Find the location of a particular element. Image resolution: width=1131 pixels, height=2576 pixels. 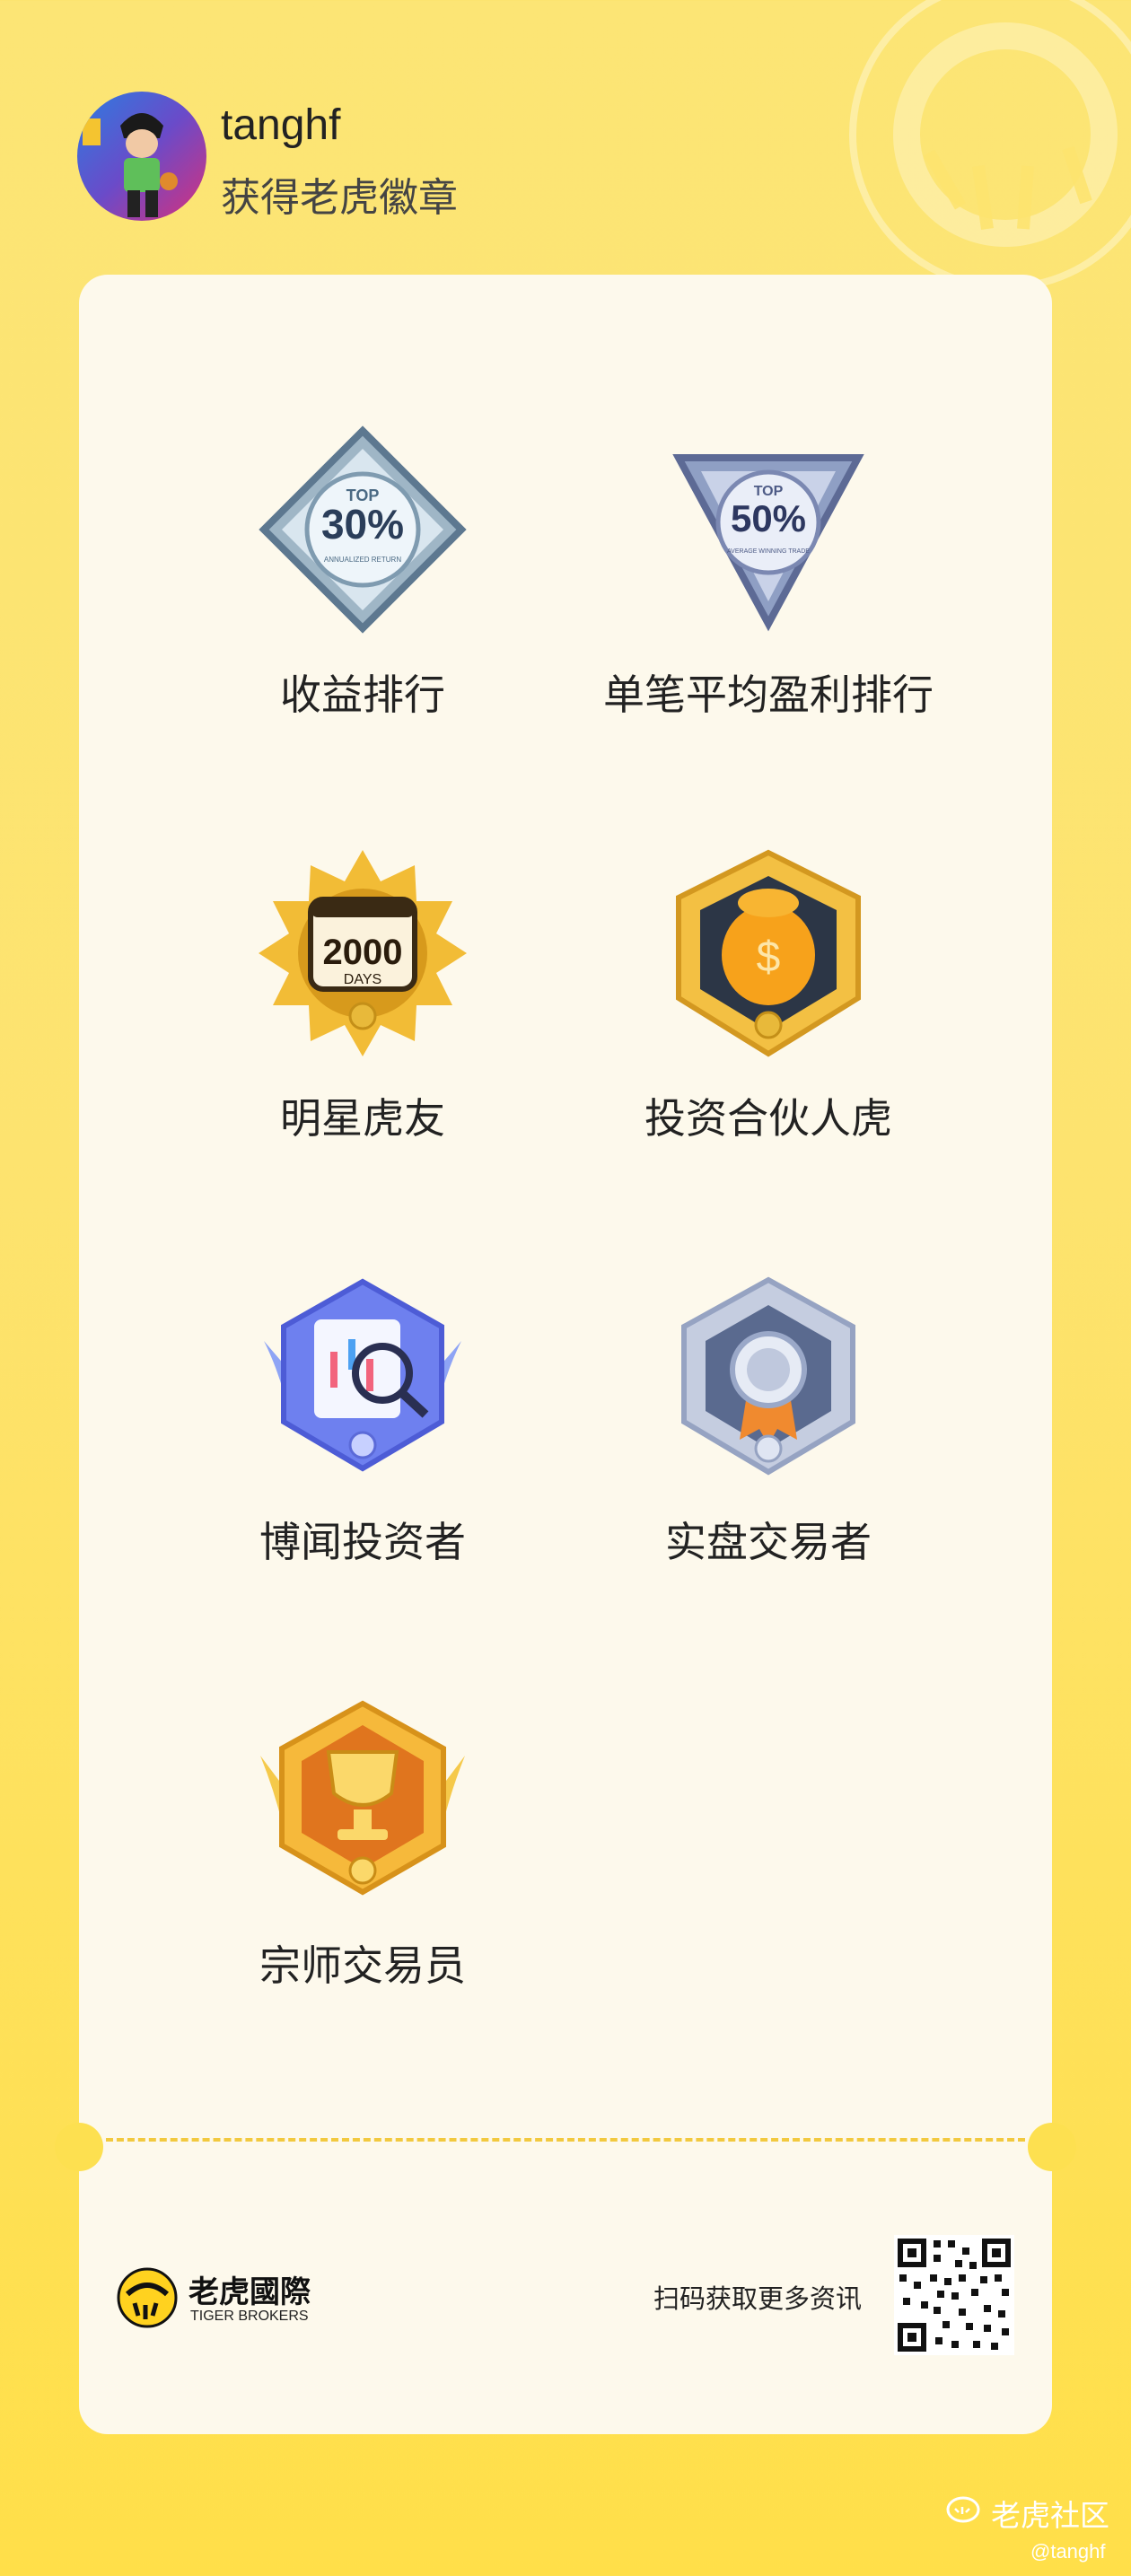

profile-header: tanghf 获得老虎徽章 is located at coordinates (391, 159).